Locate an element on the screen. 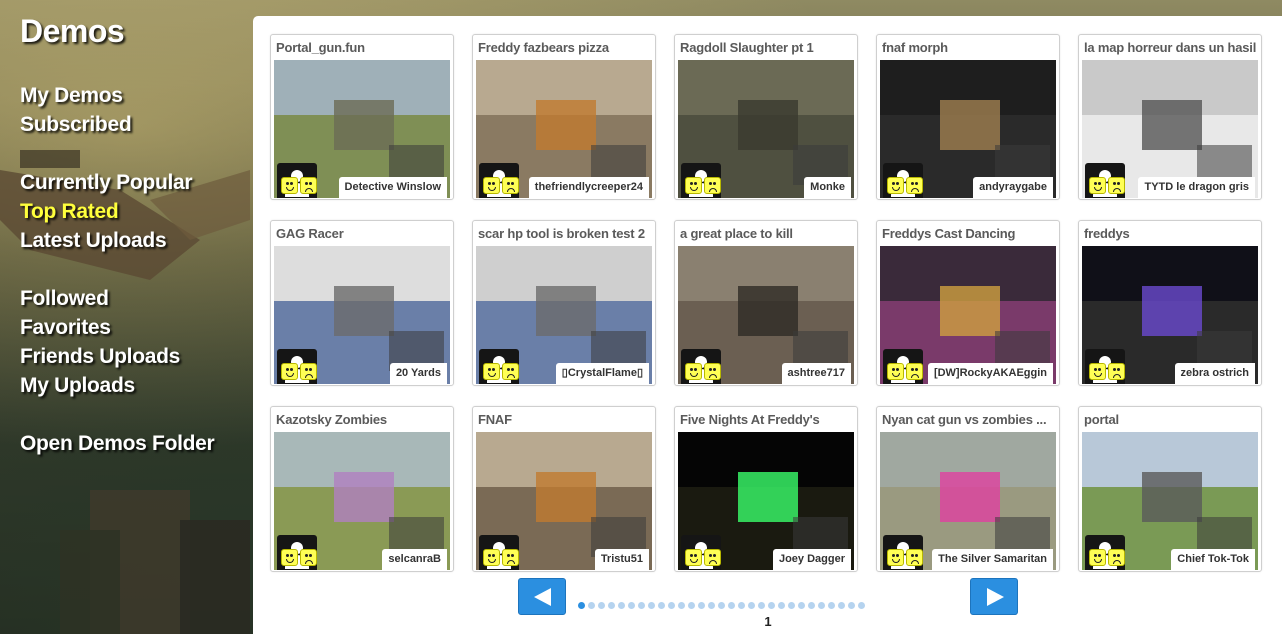 The height and width of the screenshot is (634, 1282). open-demos-folder-link: Open Demos Folder is located at coordinates (117, 444).